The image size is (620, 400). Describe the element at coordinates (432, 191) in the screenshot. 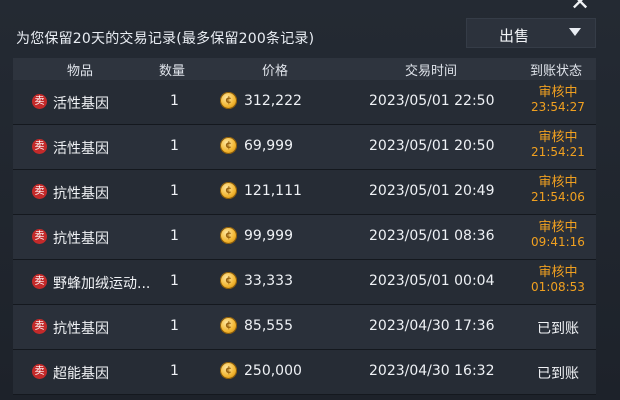

I see `trade-time: 2023/05/01 20:49` at that location.